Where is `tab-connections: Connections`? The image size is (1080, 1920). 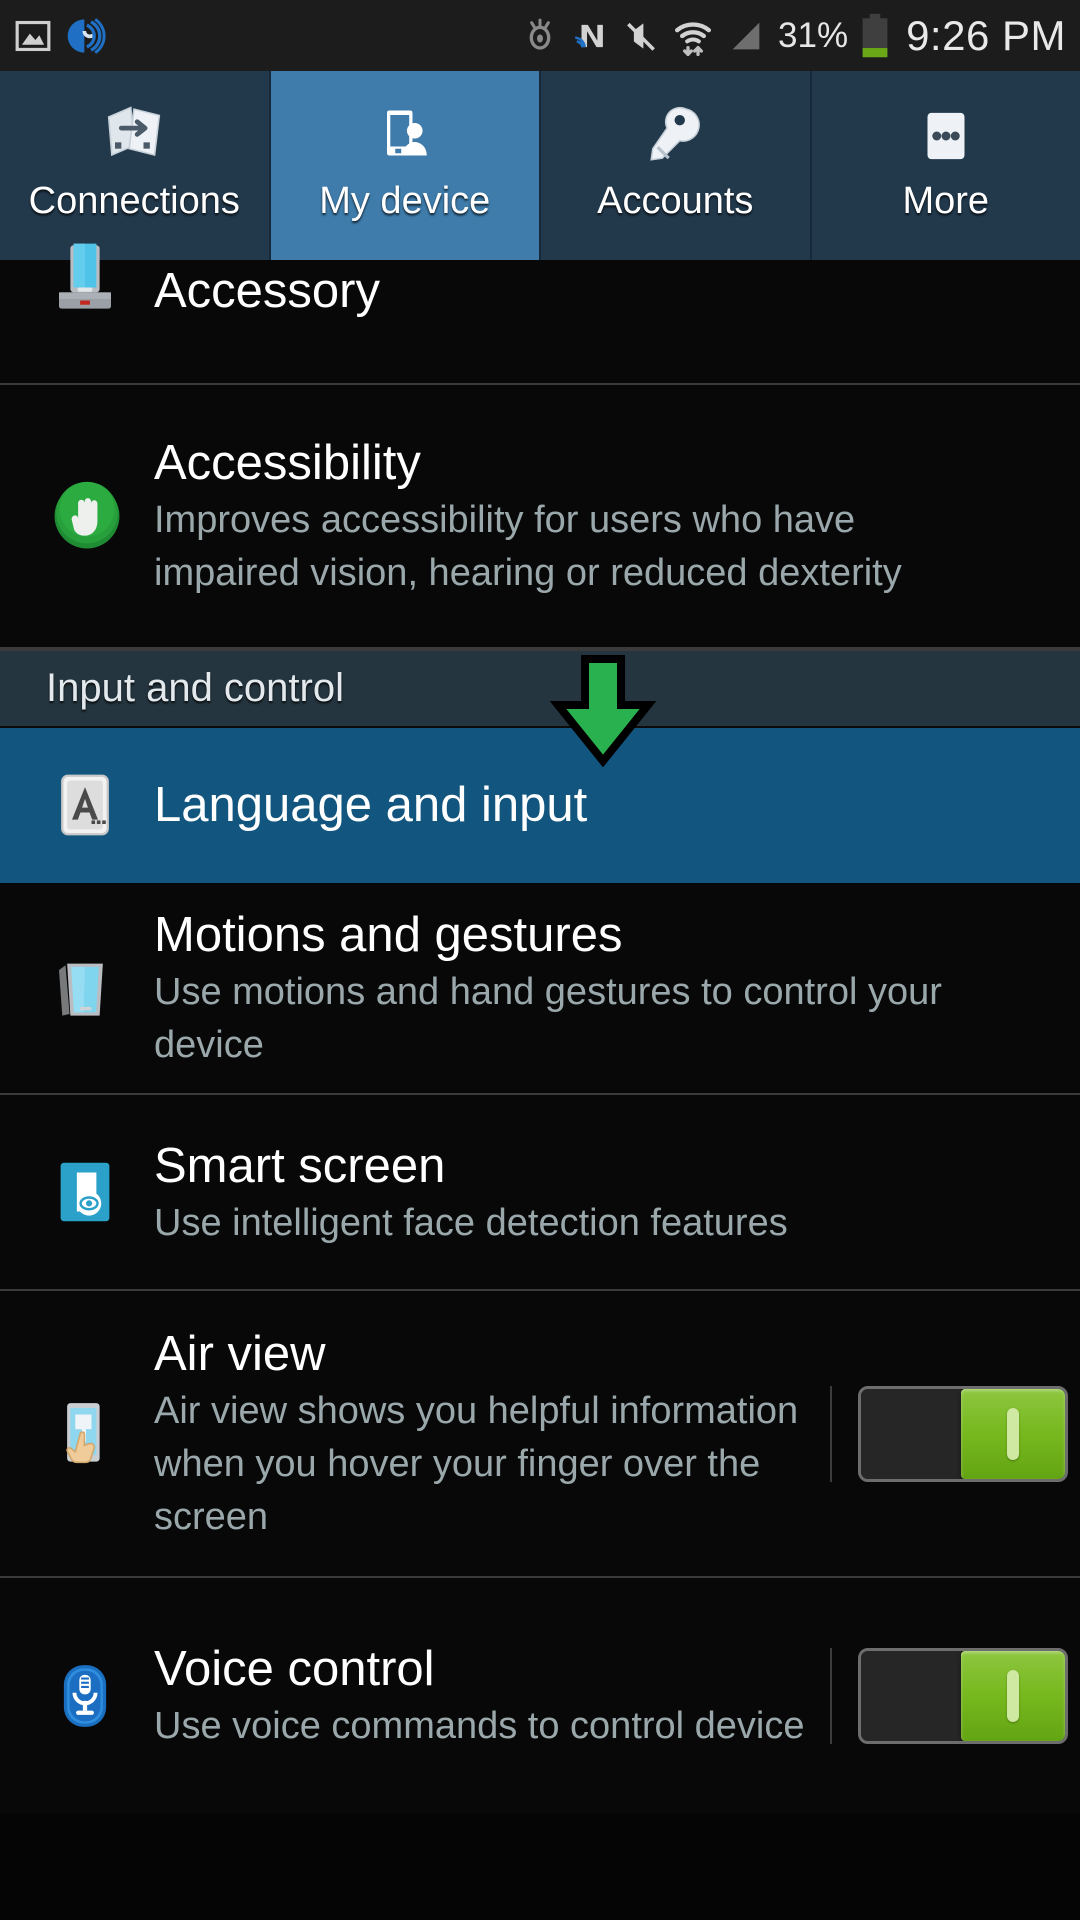 tab-connections: Connections is located at coordinates (135, 165).